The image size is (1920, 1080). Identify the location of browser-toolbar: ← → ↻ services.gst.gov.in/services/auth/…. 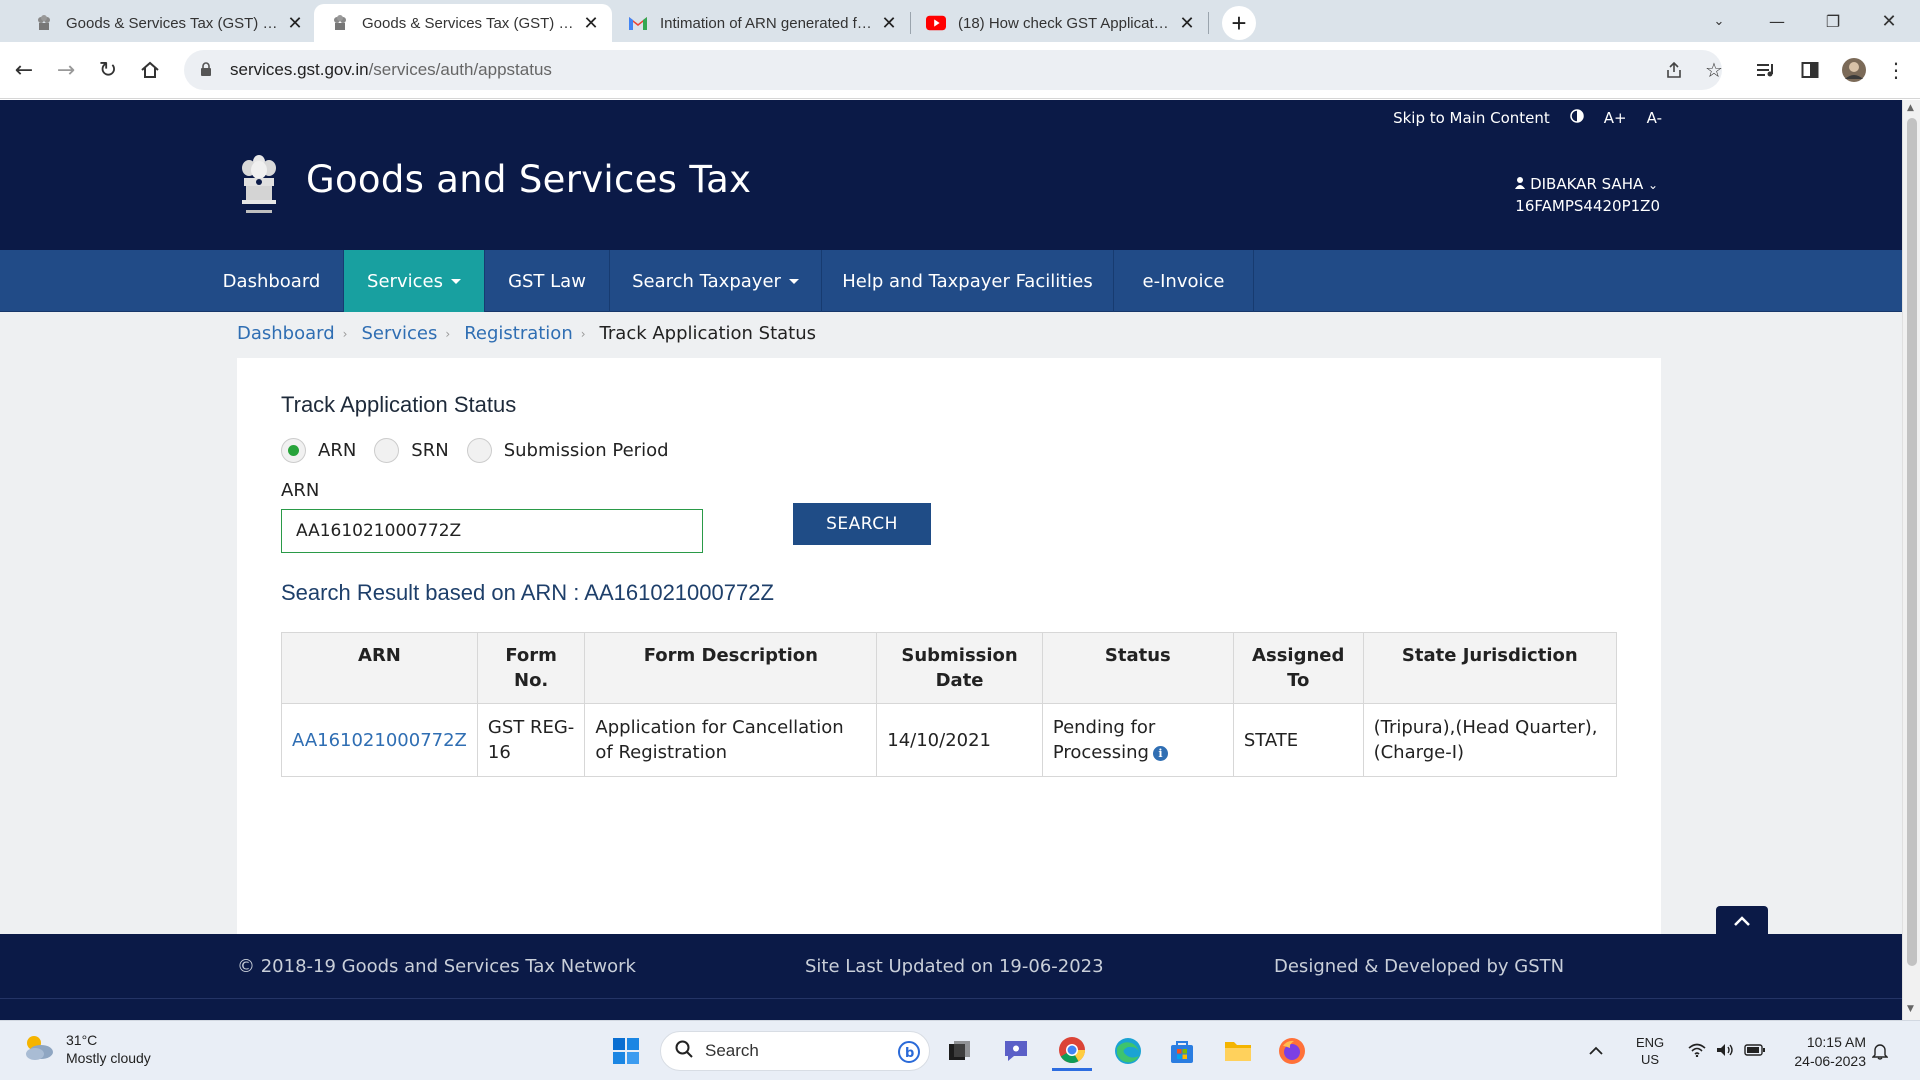
(960, 70).